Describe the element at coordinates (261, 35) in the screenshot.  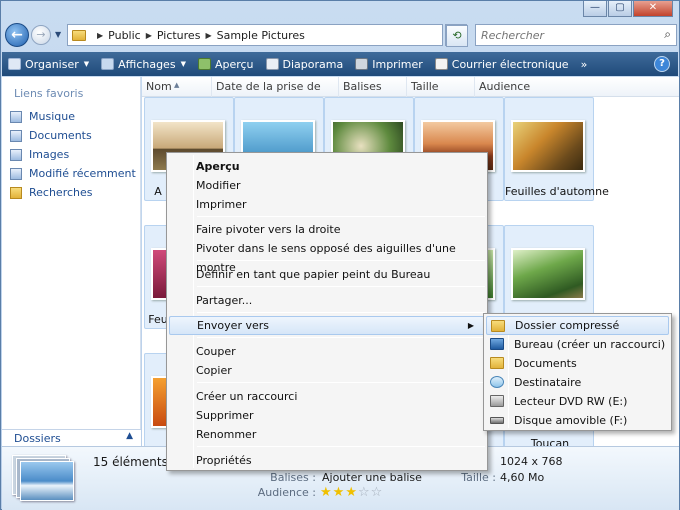
I see `breadcrumb-sample-pictures: Sample Pictures` at that location.